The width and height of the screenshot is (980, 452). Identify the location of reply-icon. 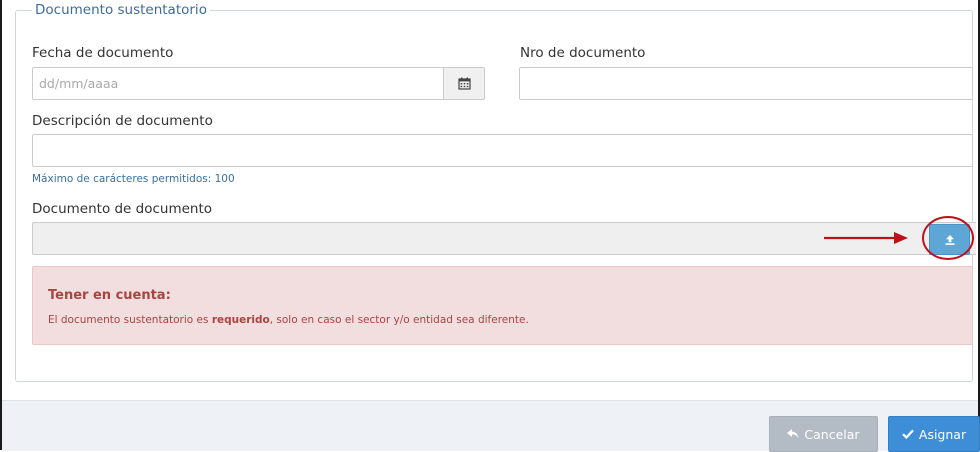
(793, 434).